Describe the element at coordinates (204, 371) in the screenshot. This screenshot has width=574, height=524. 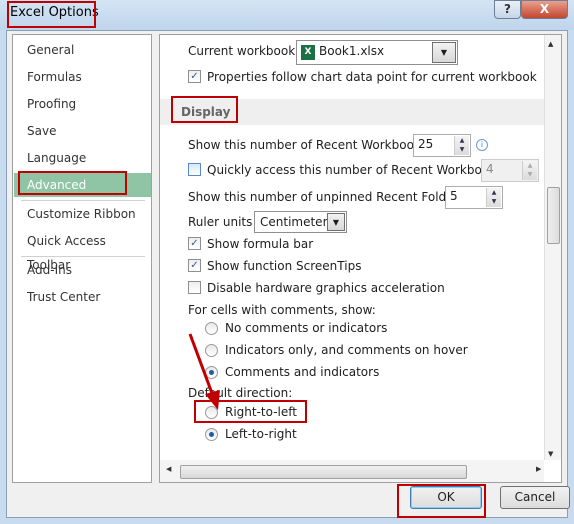
I see `annotation-arrow-icon` at that location.